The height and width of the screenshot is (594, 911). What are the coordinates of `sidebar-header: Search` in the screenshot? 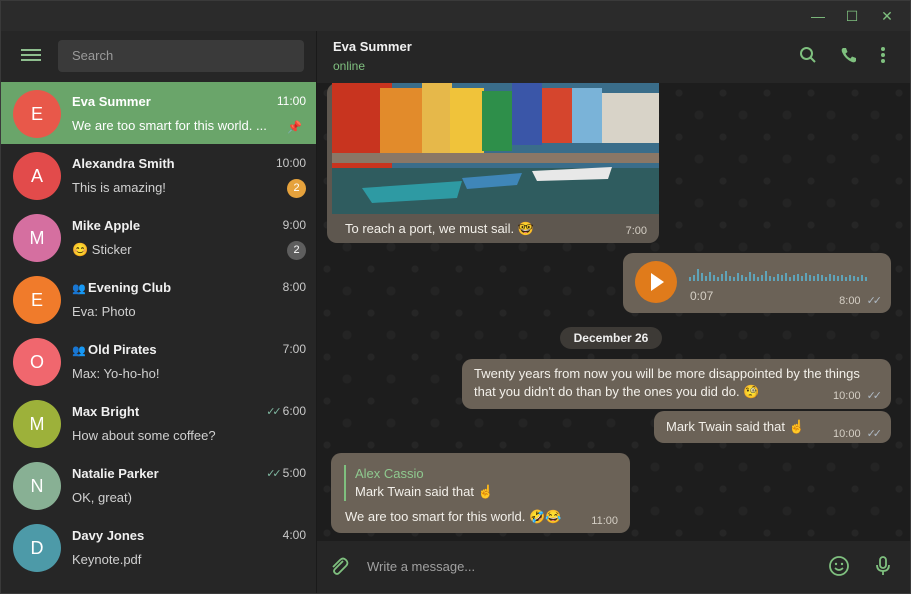 It's located at (158, 56).